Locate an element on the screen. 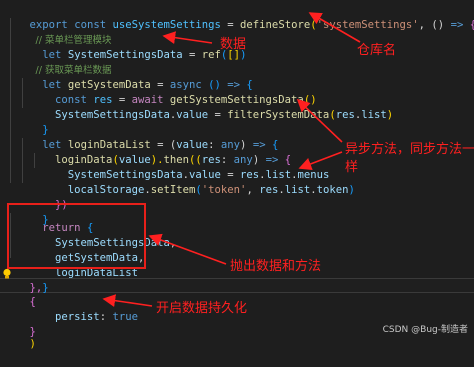  arrow-to-persist is located at coordinates (127, 300).